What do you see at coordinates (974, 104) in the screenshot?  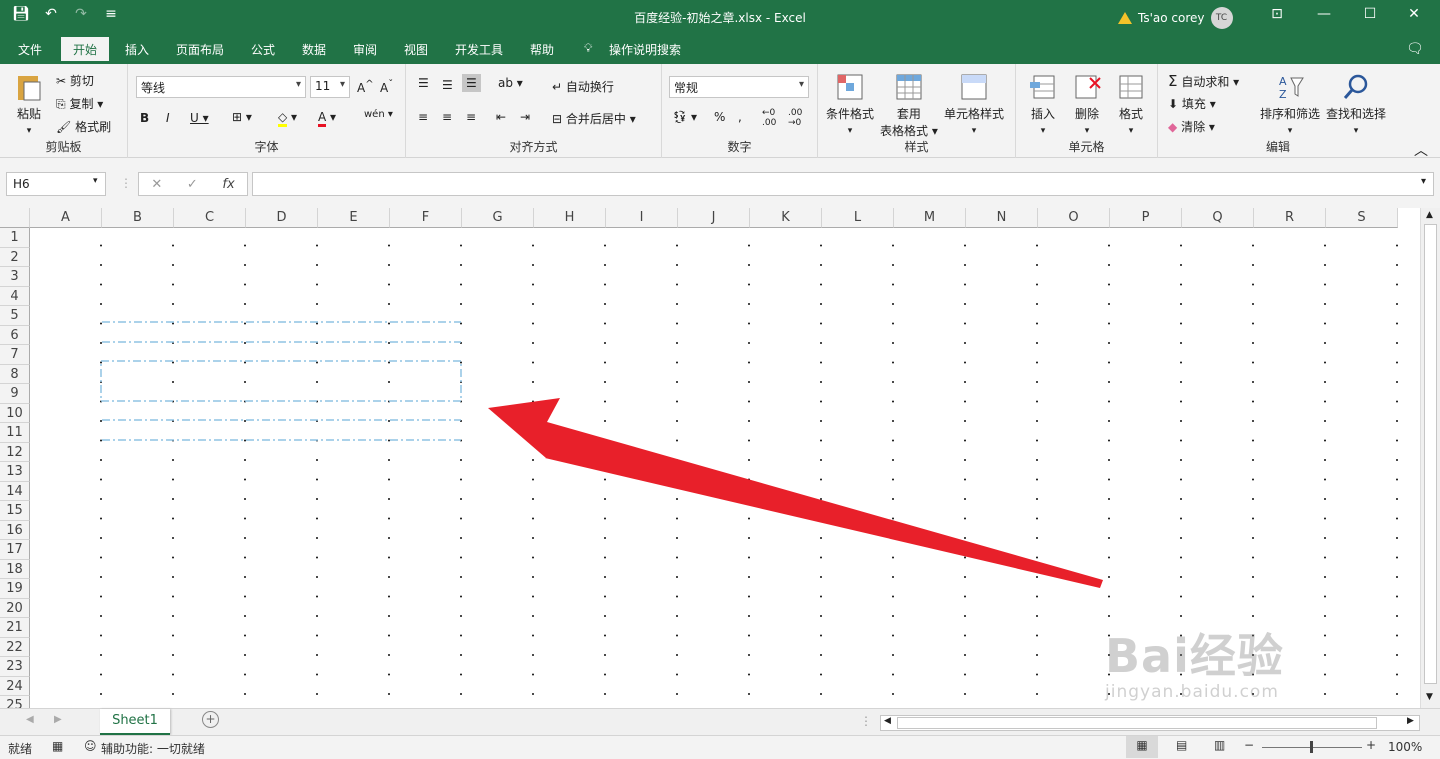 I see `cell-styles-button: 单元格样式 ▾` at bounding box center [974, 104].